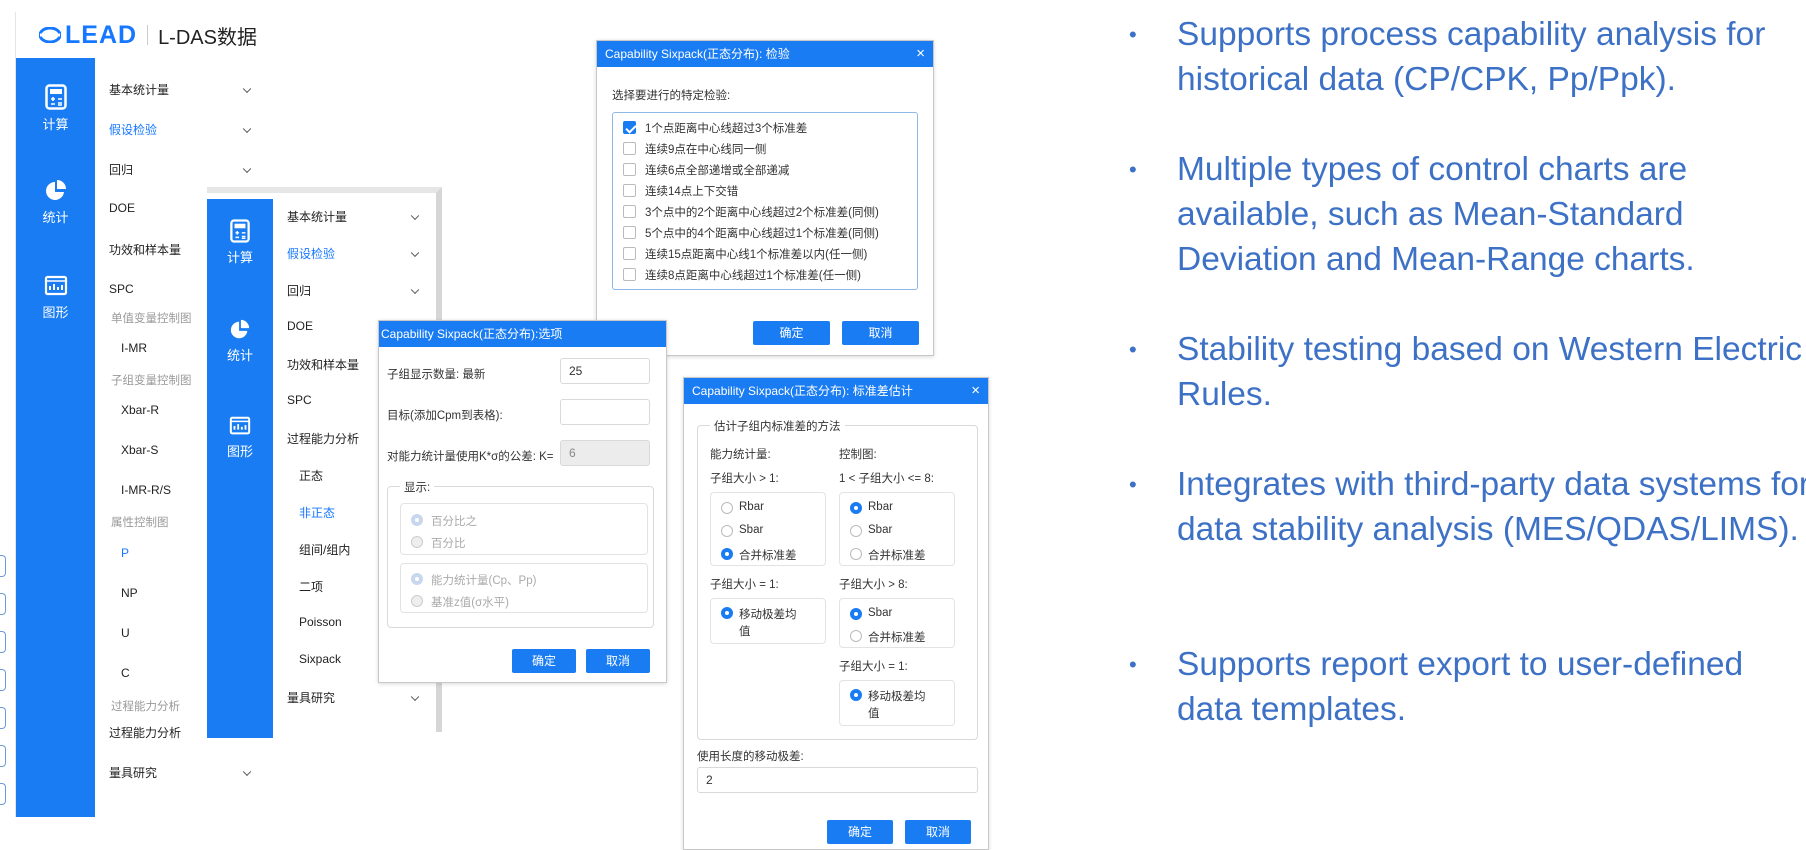  What do you see at coordinates (697, 54) in the screenshot?
I see `dialog-title: Capability Sixpack(正态分布): 检验` at bounding box center [697, 54].